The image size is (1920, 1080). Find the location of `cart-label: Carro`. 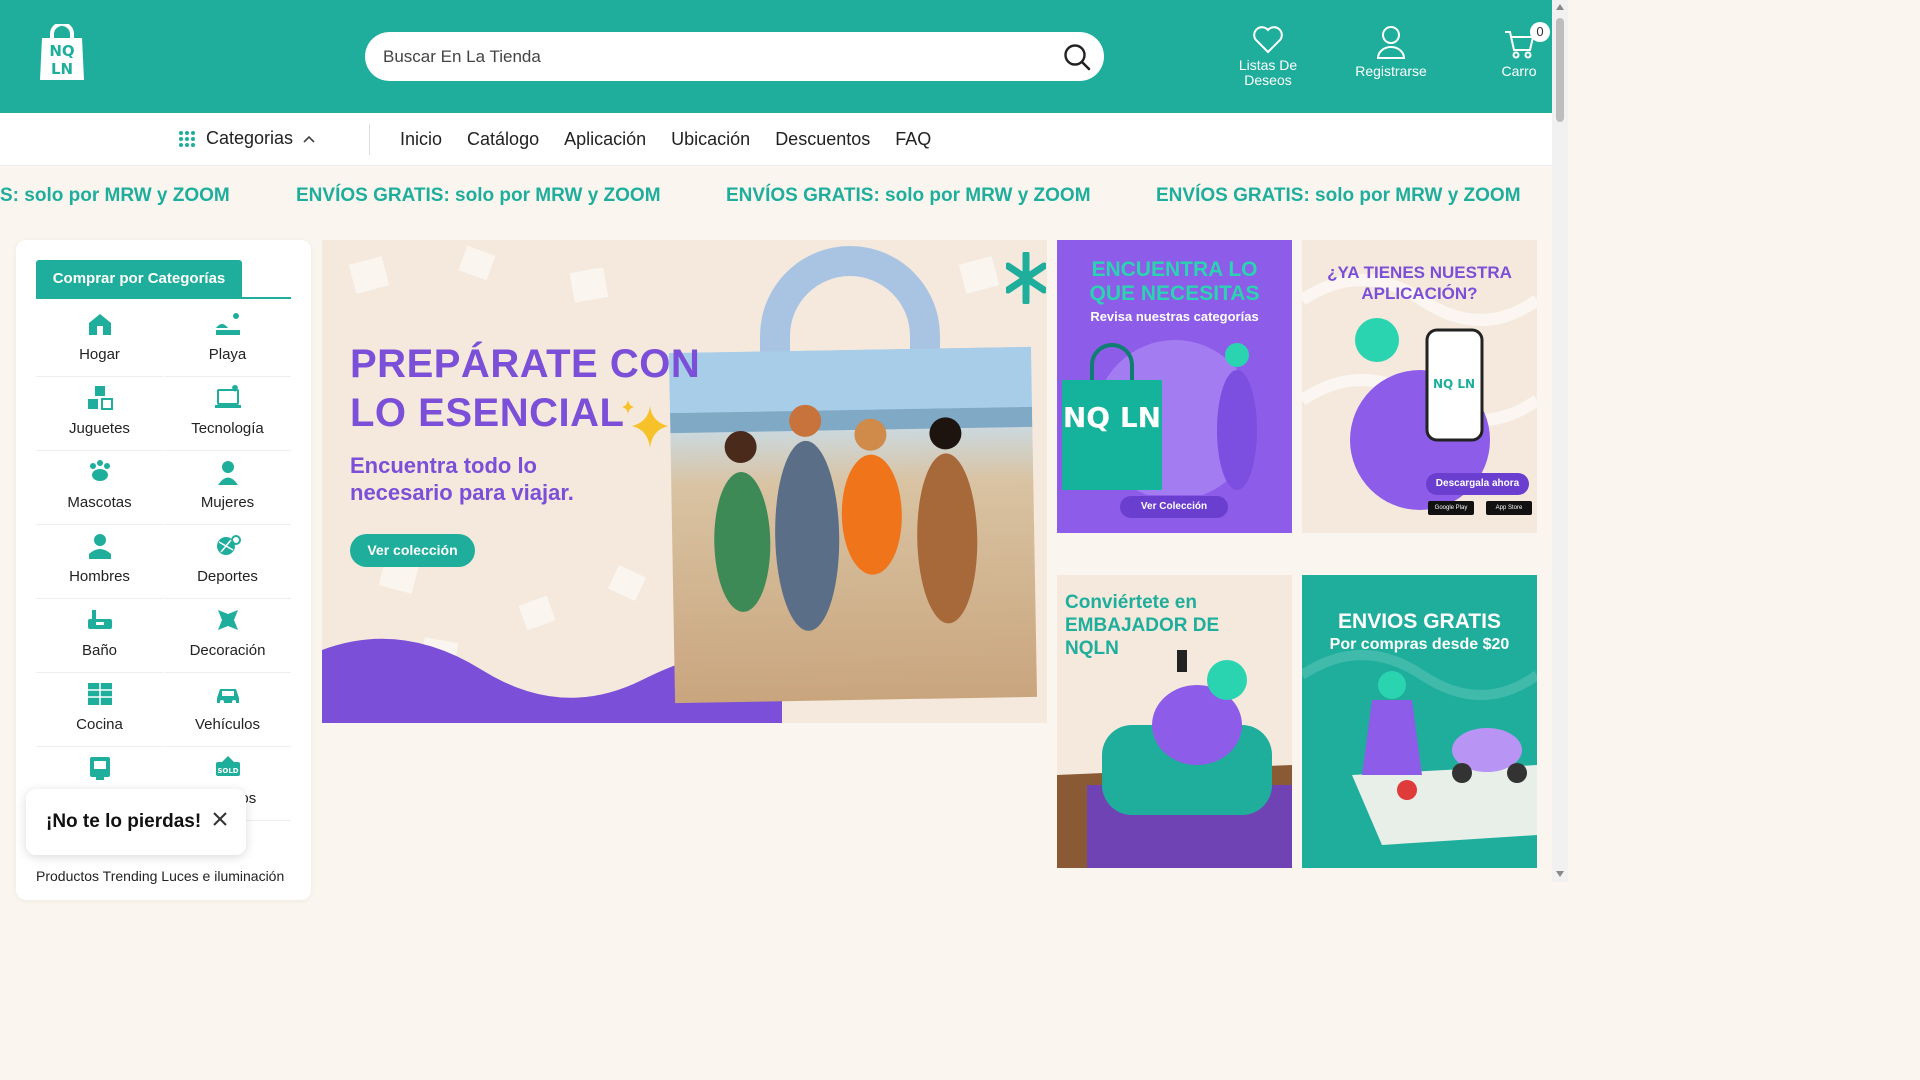

cart-label: Carro is located at coordinates (1519, 71).